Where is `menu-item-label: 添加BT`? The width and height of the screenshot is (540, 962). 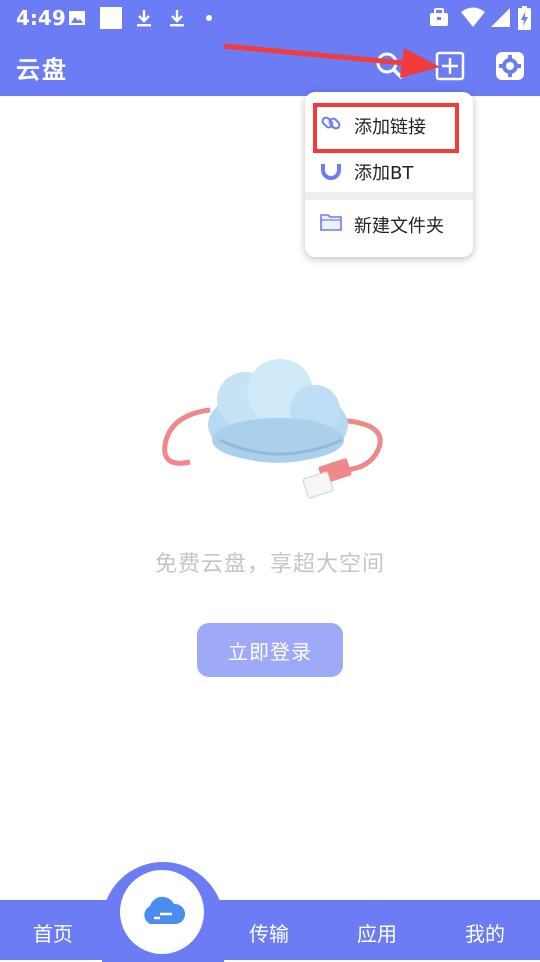 menu-item-label: 添加BT is located at coordinates (384, 173).